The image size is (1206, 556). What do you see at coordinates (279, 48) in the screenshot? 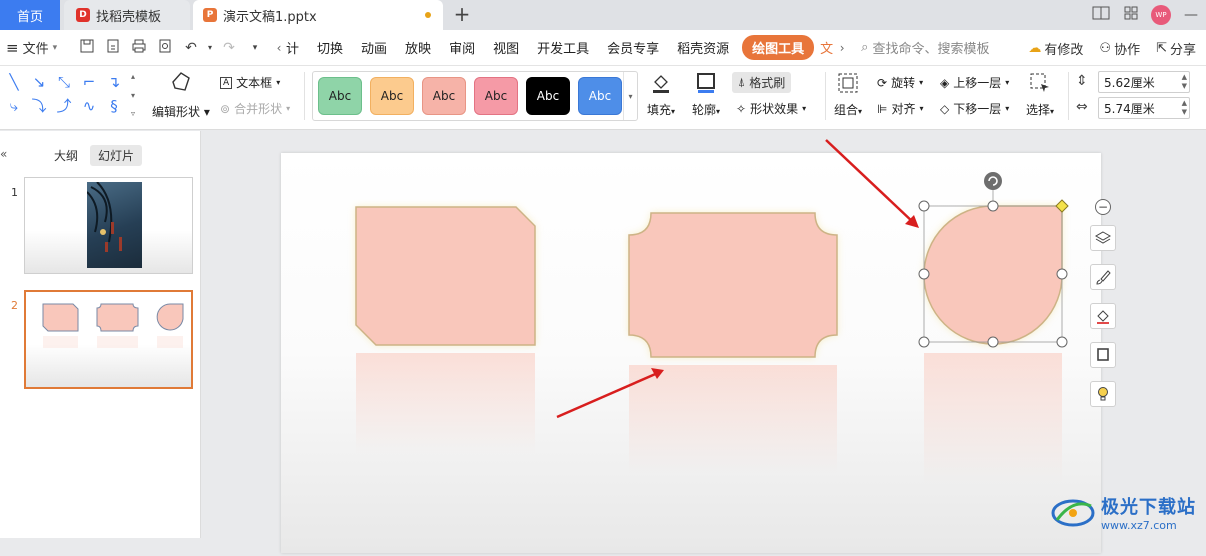
I see `tabs-scroll-left-icon: ‹` at bounding box center [279, 48].